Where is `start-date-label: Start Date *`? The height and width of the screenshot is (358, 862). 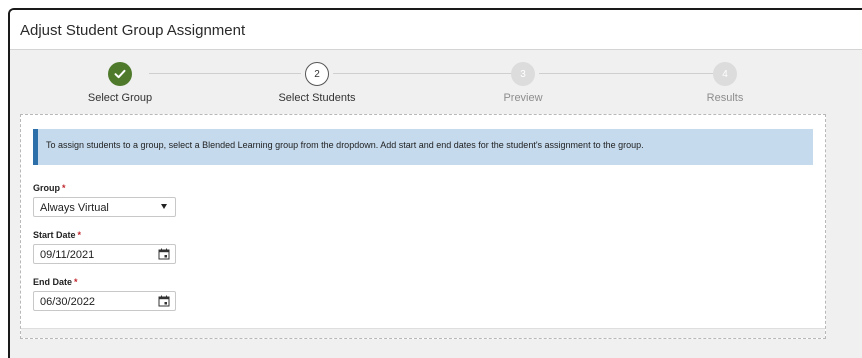 start-date-label: Start Date * is located at coordinates (57, 235).